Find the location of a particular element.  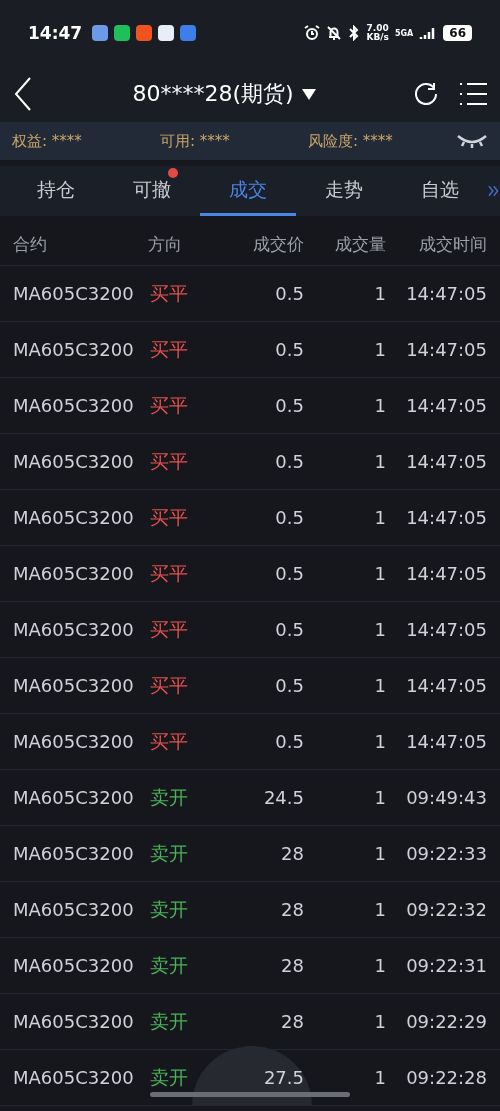

table-cell-text: 09:22:33 is located at coordinates (446, 853).